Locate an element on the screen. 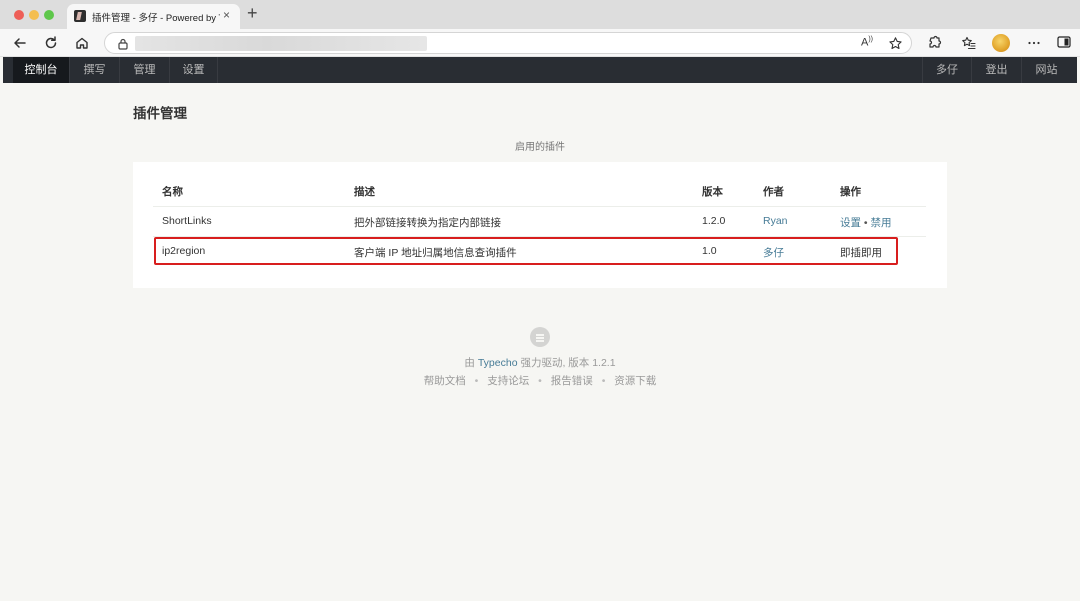  plugin-disable-link: 禁用 is located at coordinates (881, 223).